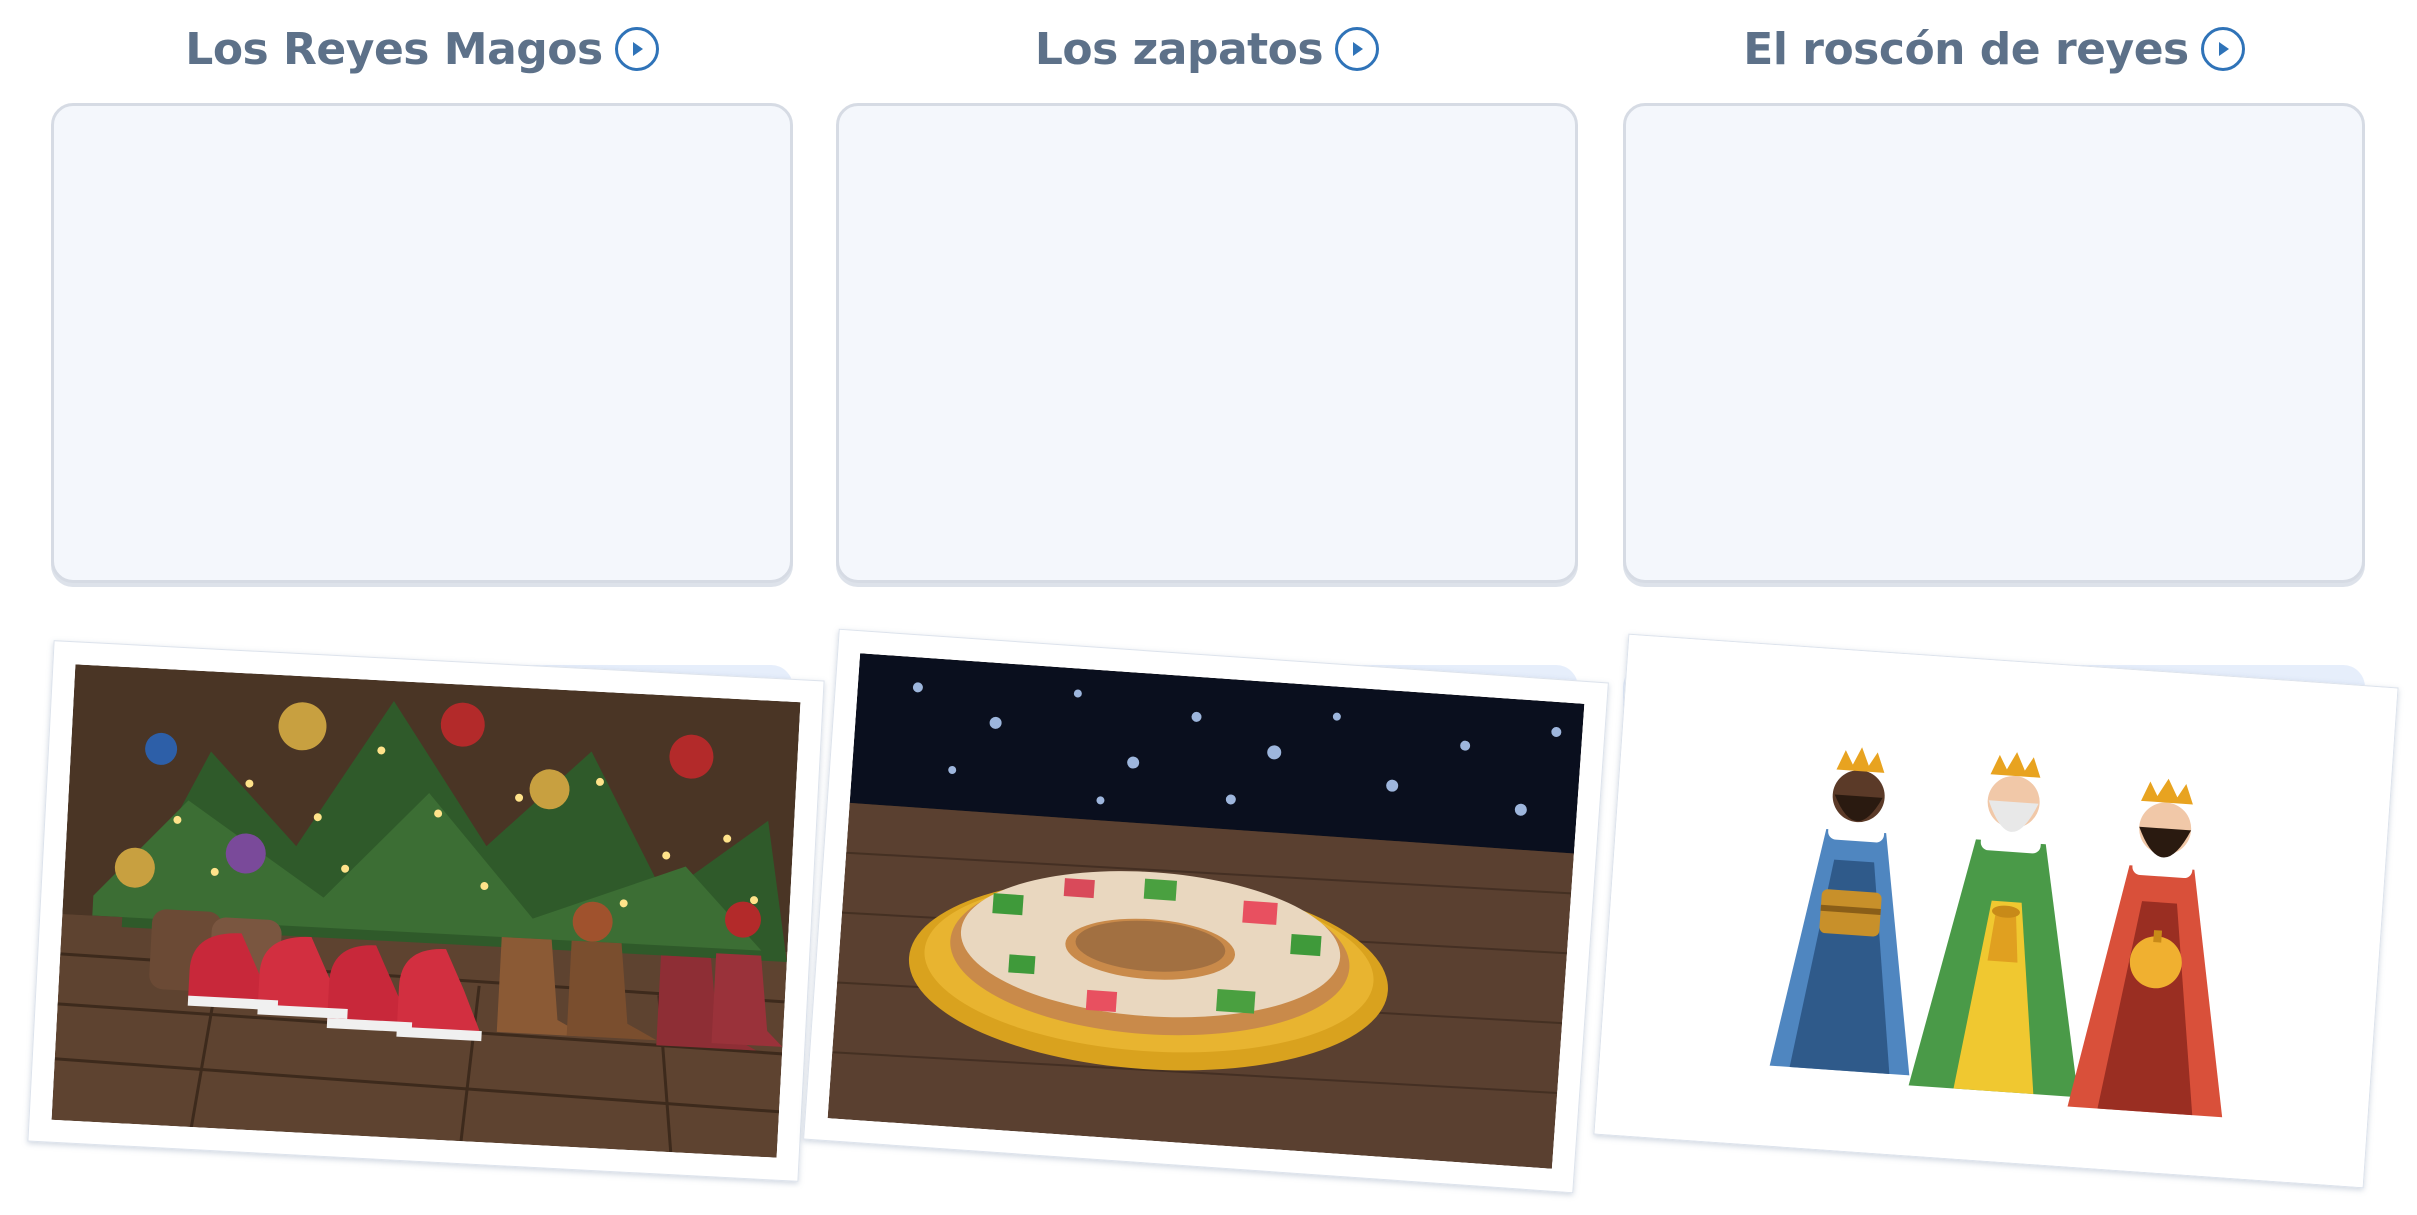 This screenshot has height=1215, width=2417. I want to click on roscon-photo-icon, so click(1206, 911).